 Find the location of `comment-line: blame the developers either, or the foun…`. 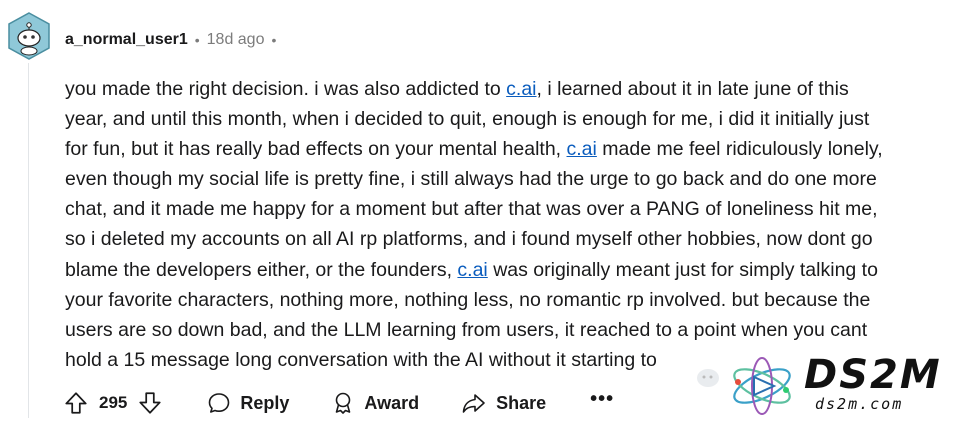

comment-line: blame the developers either, or the foun… is located at coordinates (510, 270).